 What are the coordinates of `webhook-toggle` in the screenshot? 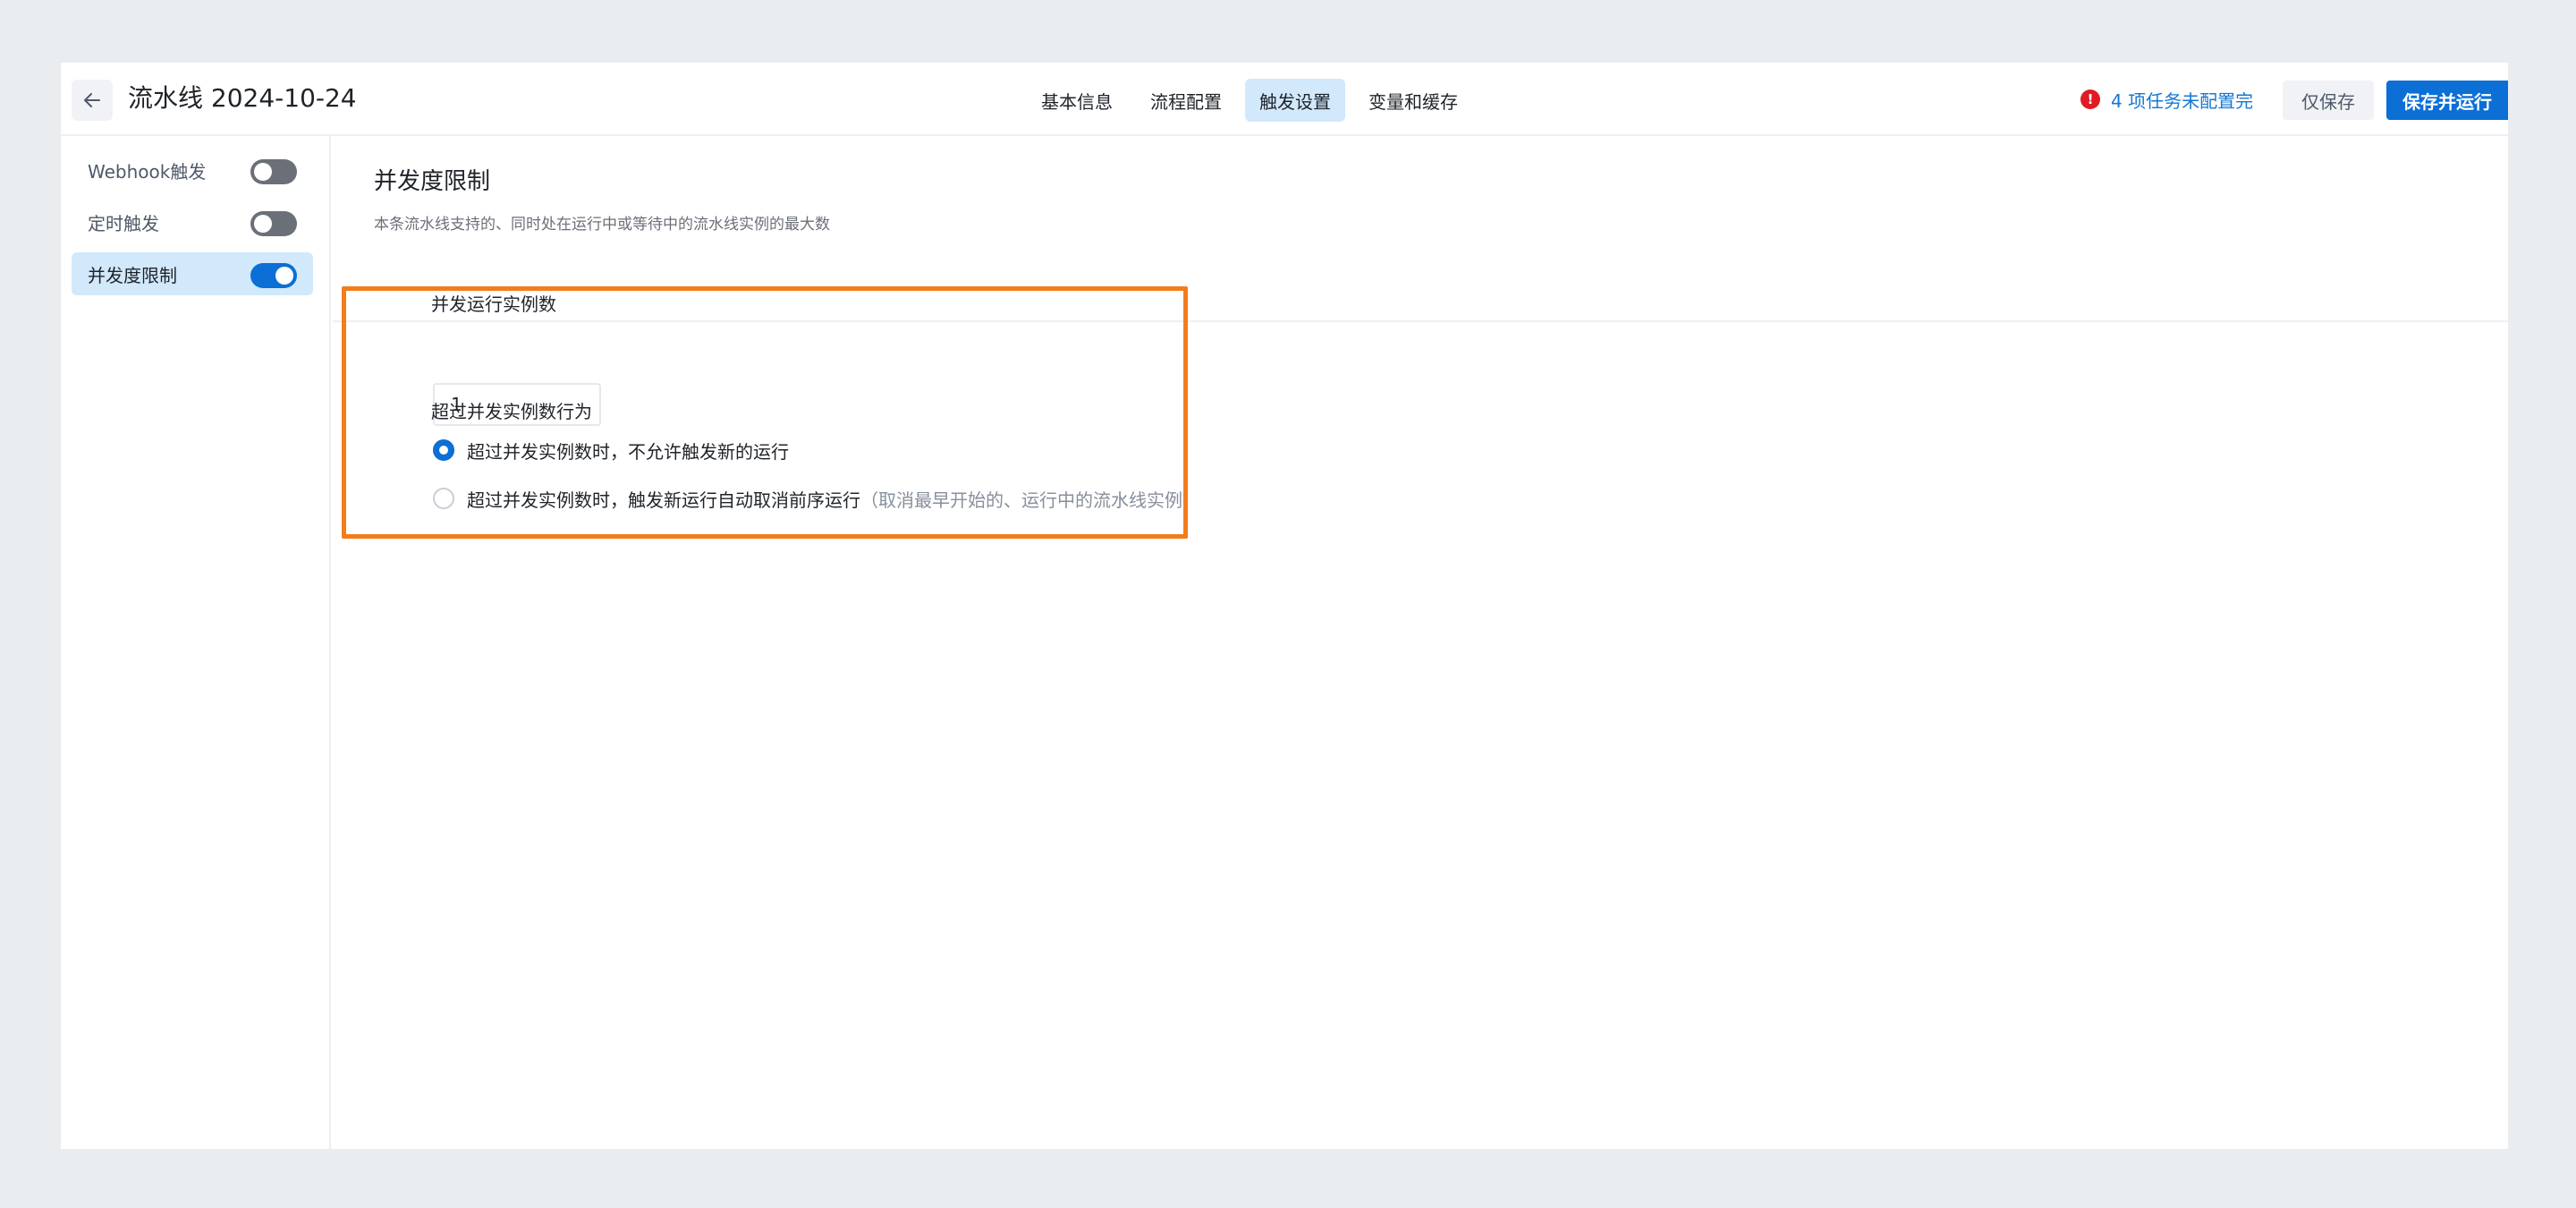 It's located at (273, 171).